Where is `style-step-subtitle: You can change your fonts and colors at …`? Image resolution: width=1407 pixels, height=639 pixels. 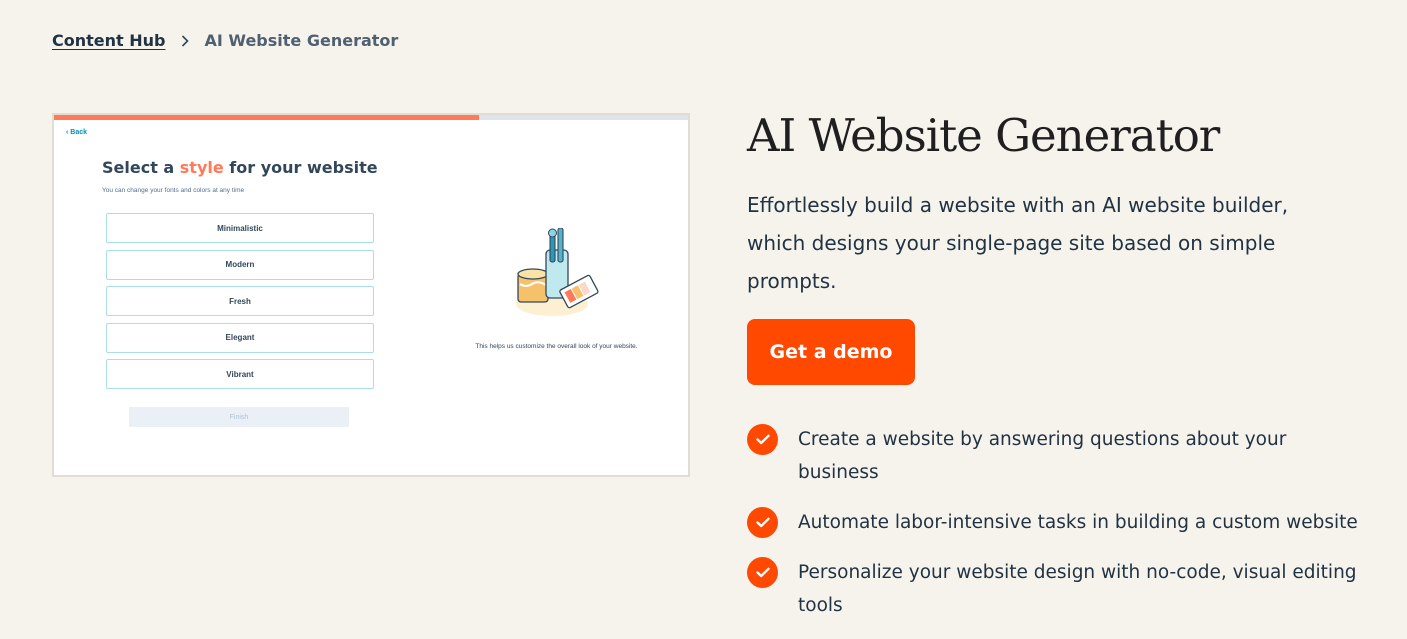 style-step-subtitle: You can change your fonts and colors at … is located at coordinates (173, 190).